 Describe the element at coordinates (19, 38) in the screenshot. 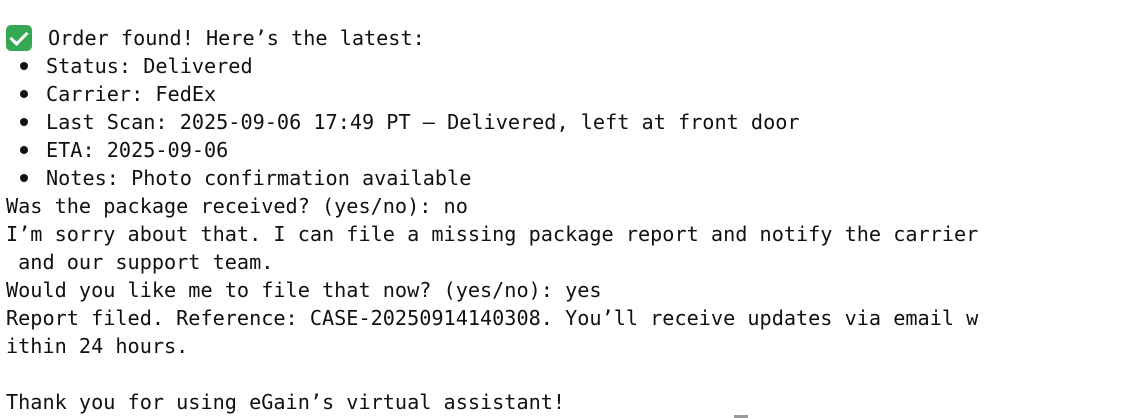

I see `check-mark-icon` at that location.